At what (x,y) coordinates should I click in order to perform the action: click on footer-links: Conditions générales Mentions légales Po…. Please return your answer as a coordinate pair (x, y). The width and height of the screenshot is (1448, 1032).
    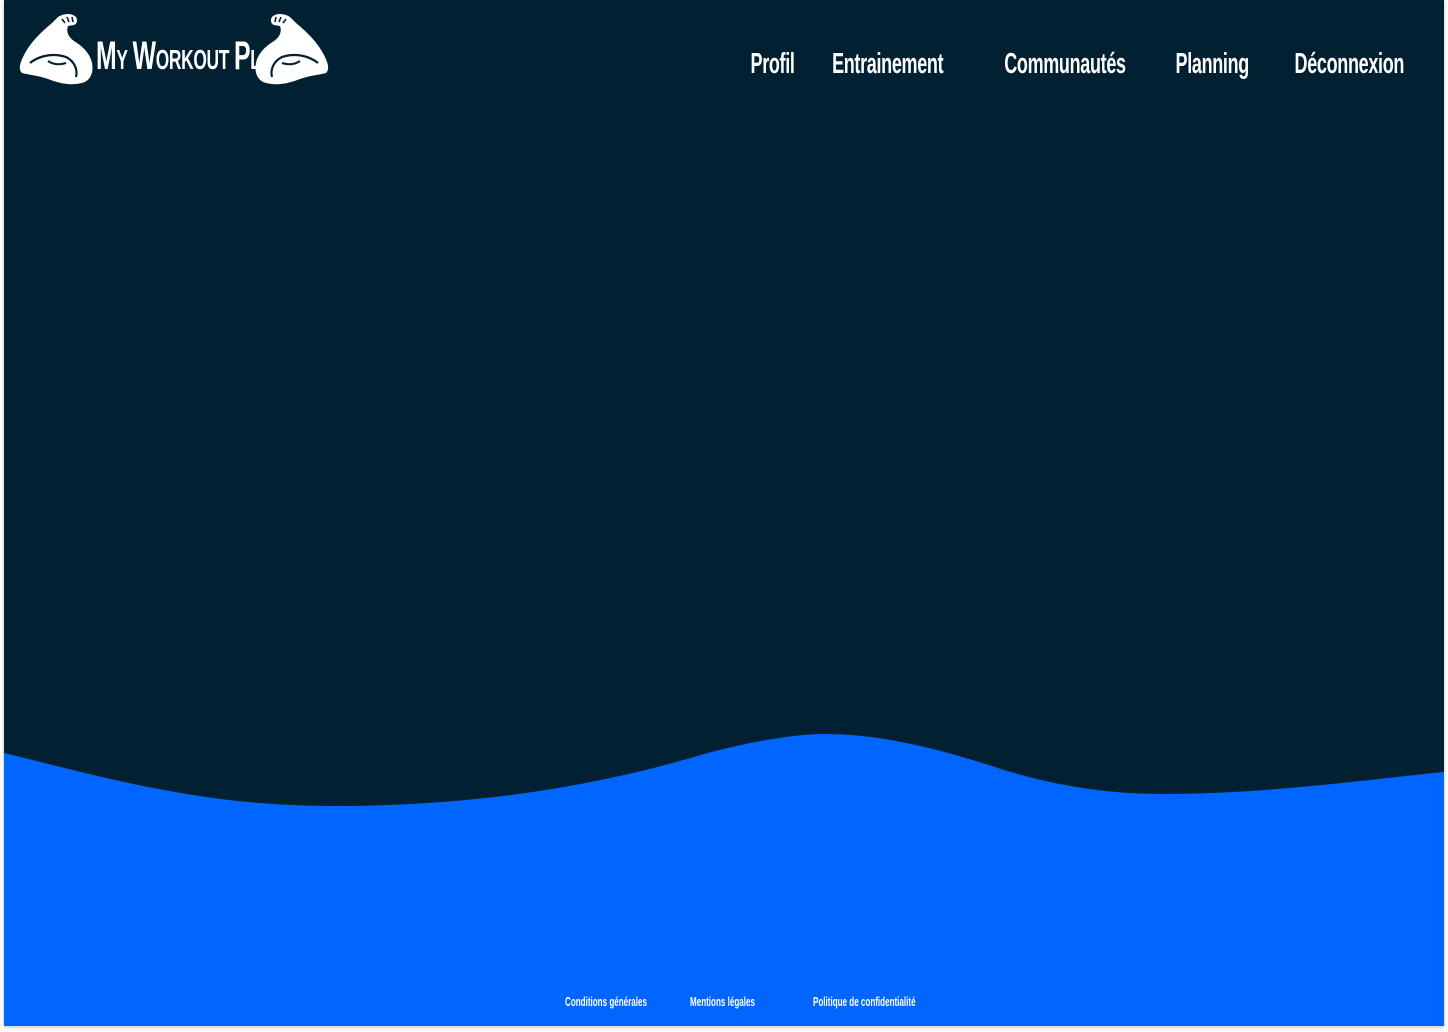
    Looking at the image, I should click on (724, 1004).